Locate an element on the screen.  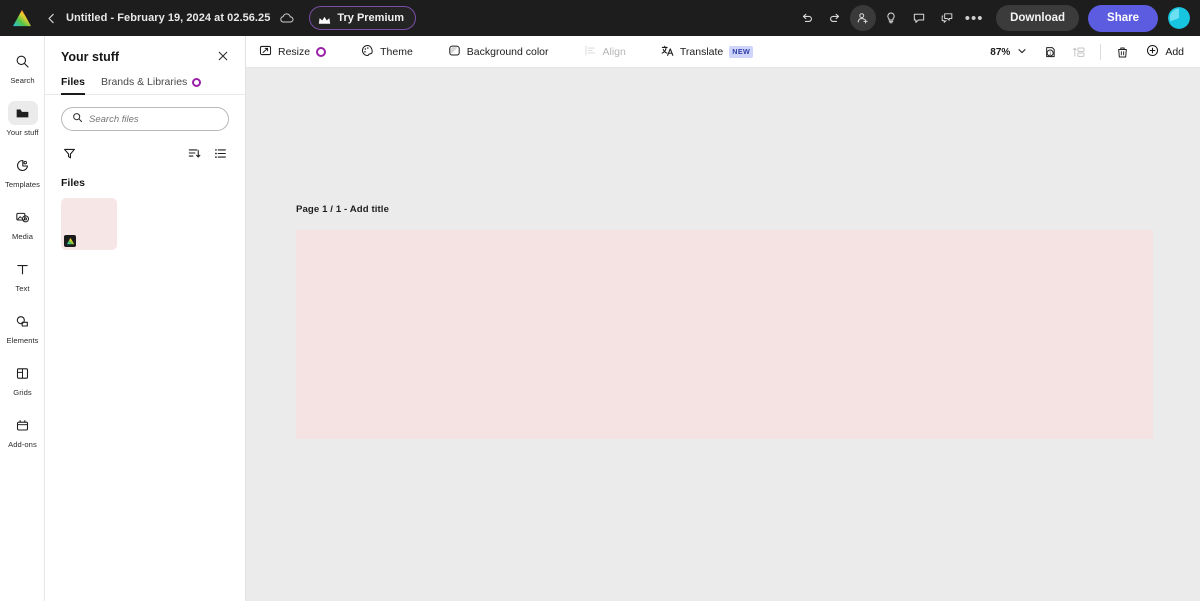
sidebar-item-label: Add-ons is located at coordinates (22, 444).